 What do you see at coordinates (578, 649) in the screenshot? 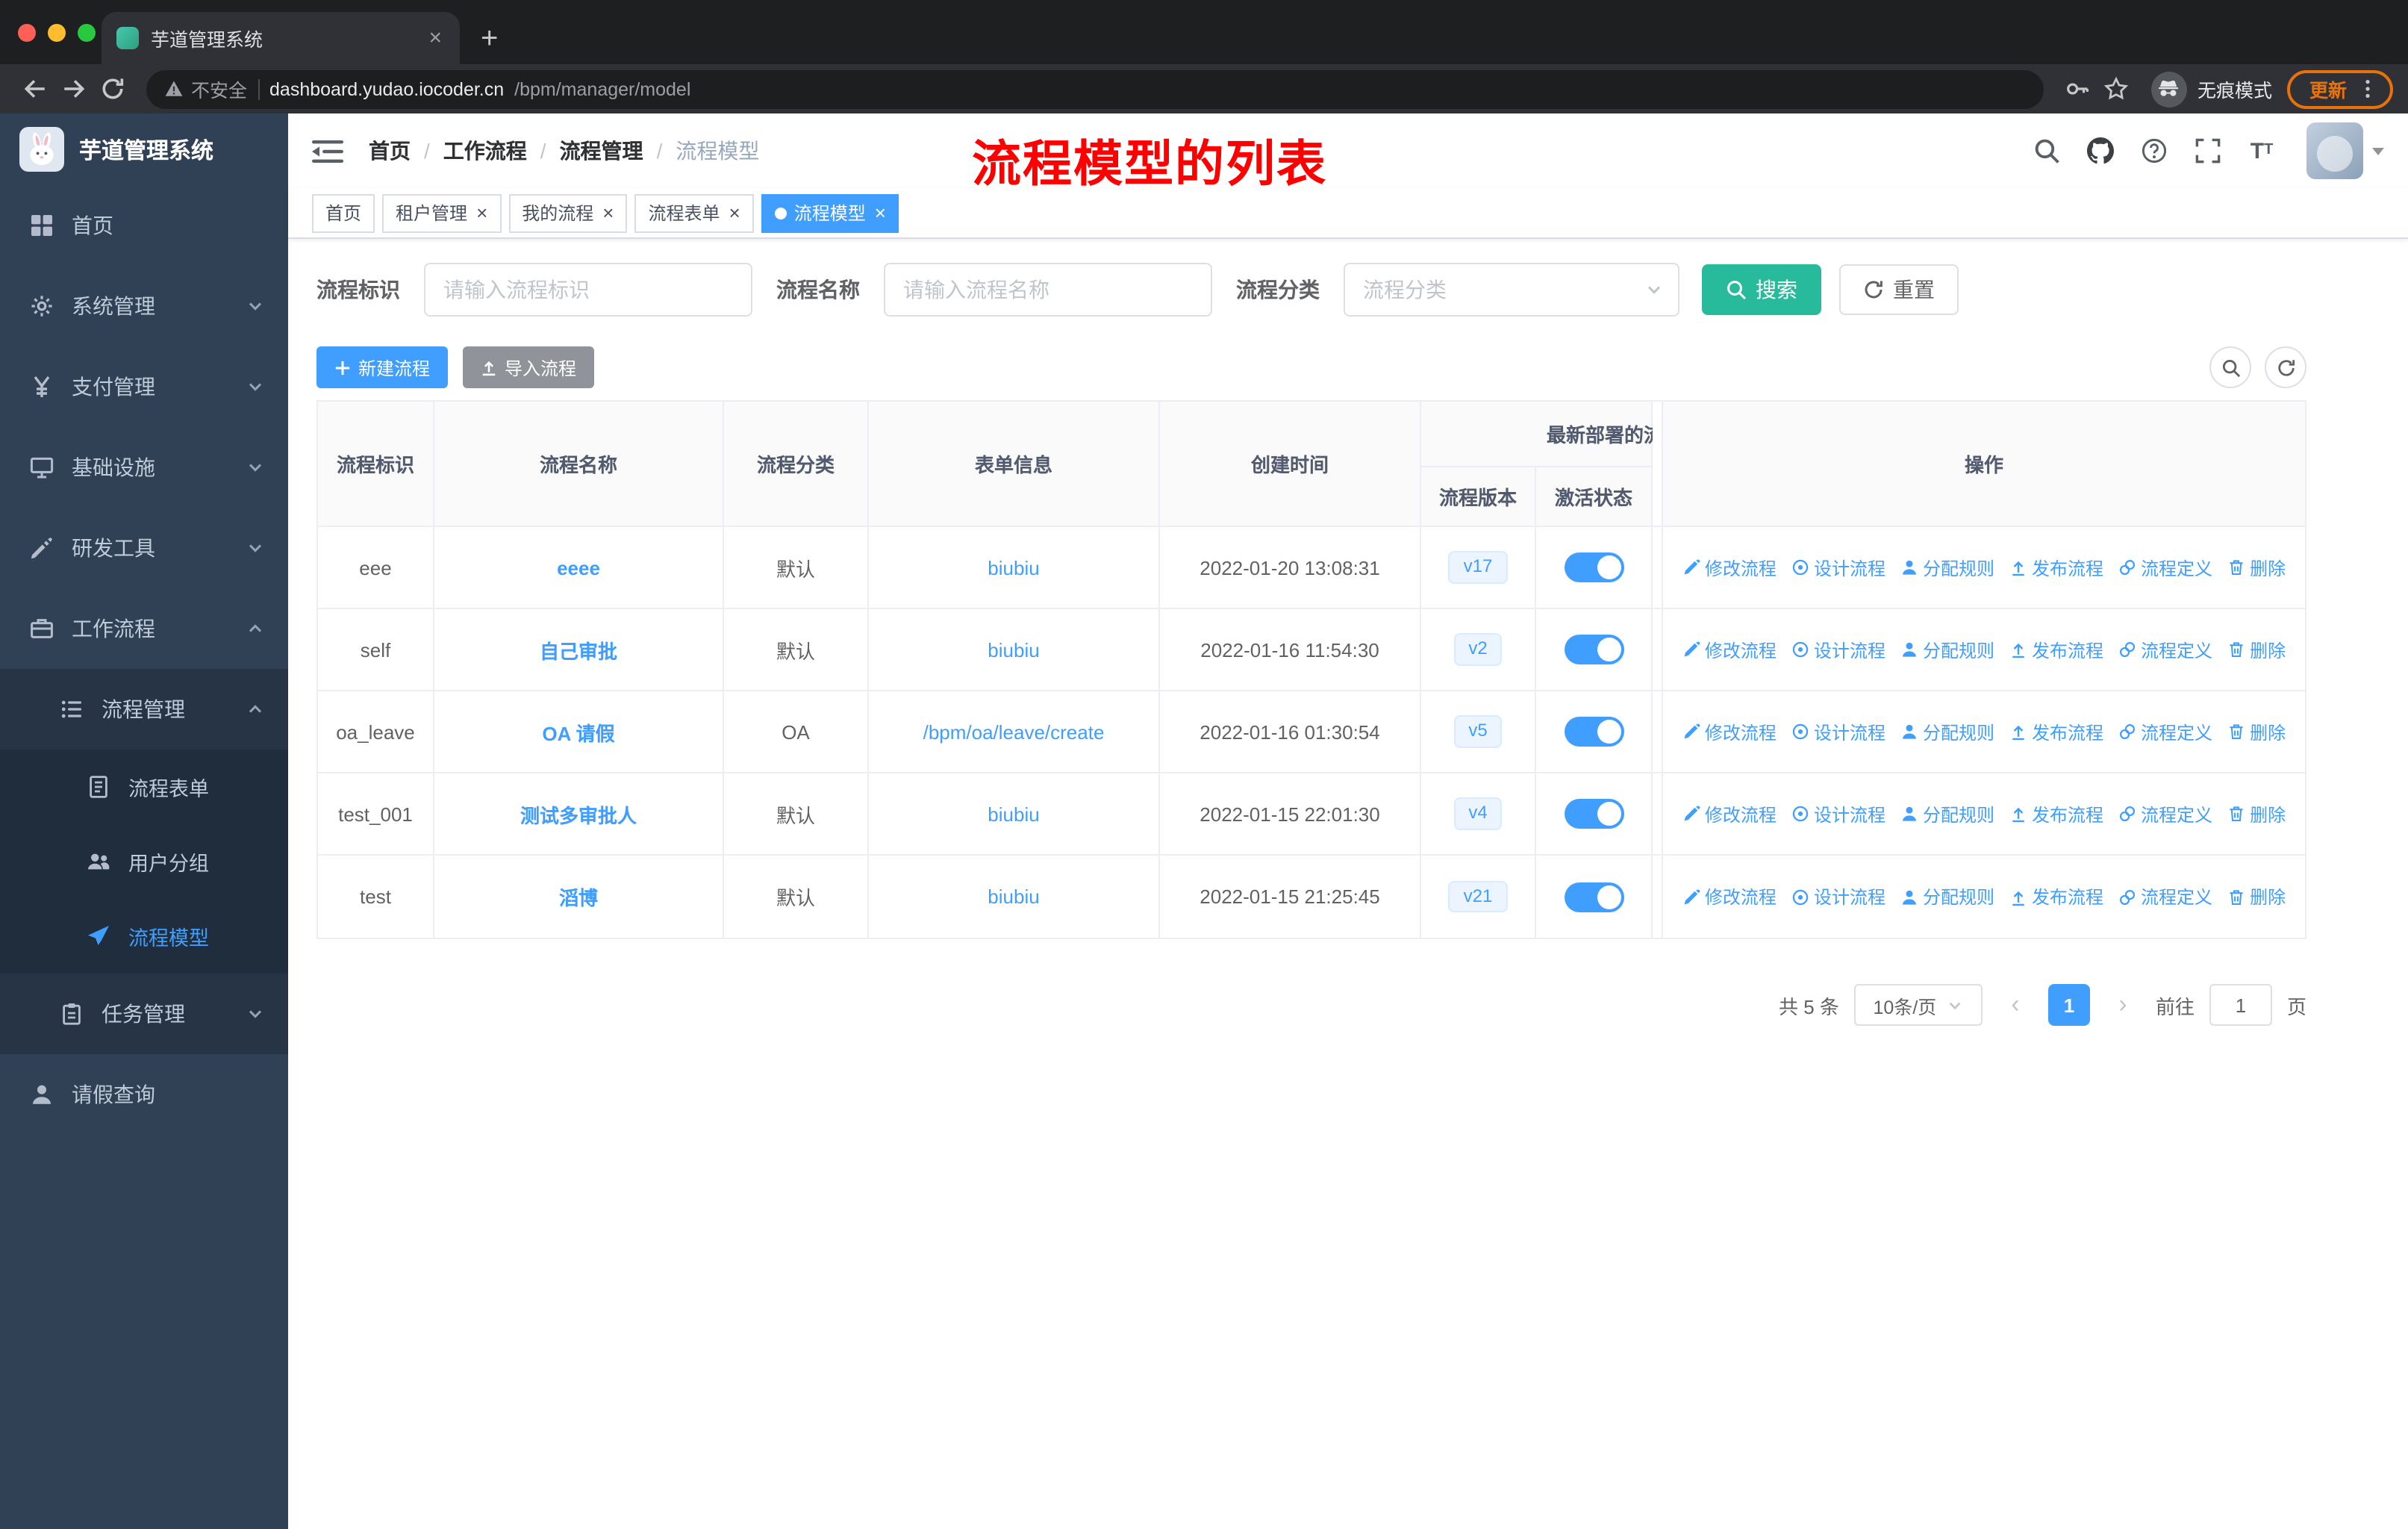
I see `process-name-link: 自己审批` at bounding box center [578, 649].